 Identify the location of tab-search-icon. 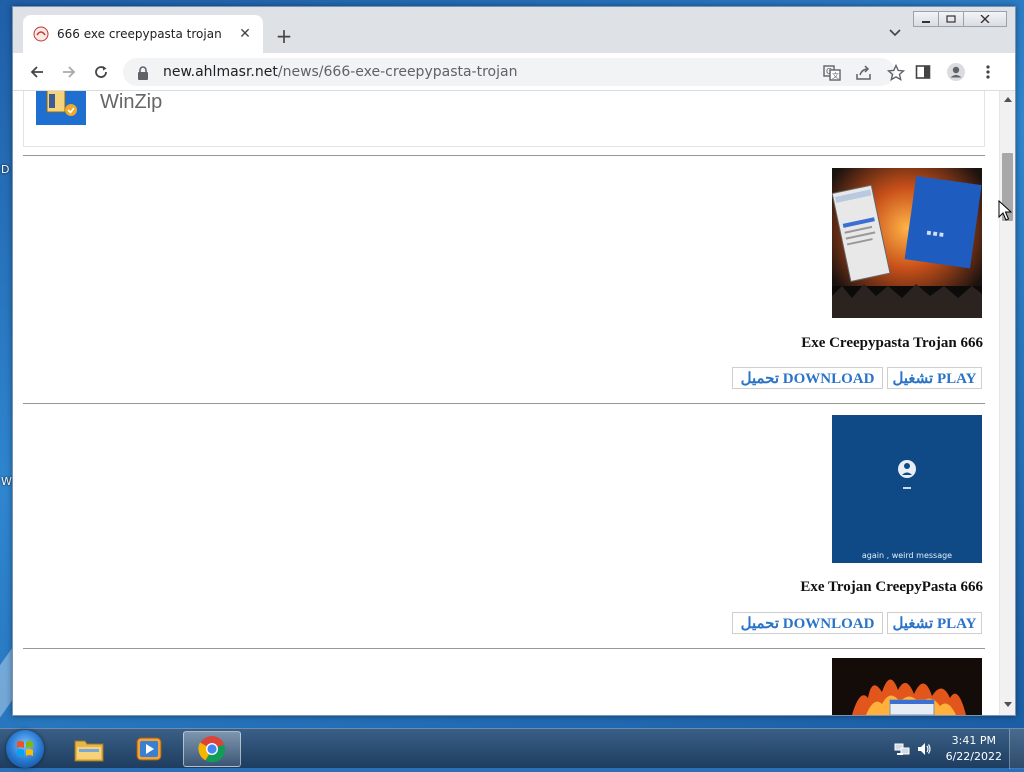
(895, 34).